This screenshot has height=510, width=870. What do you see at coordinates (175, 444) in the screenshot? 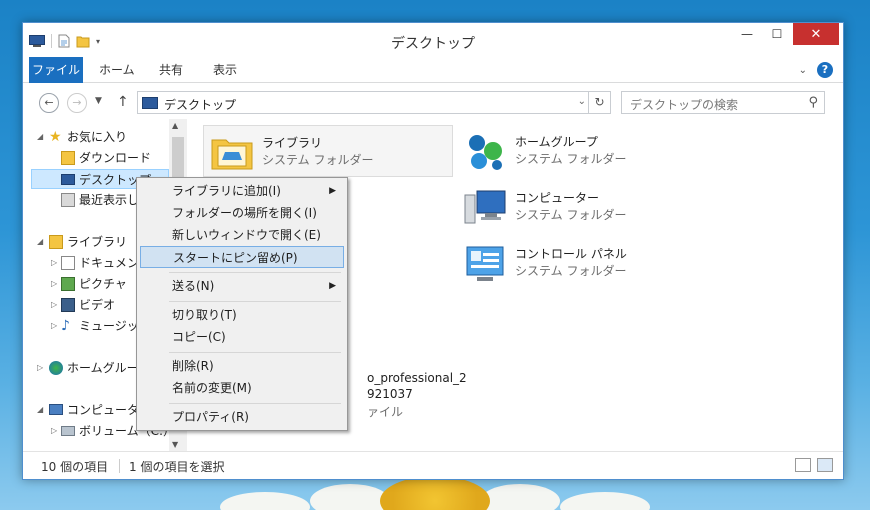
I see `scroll-down-icon: ▼` at bounding box center [175, 444].